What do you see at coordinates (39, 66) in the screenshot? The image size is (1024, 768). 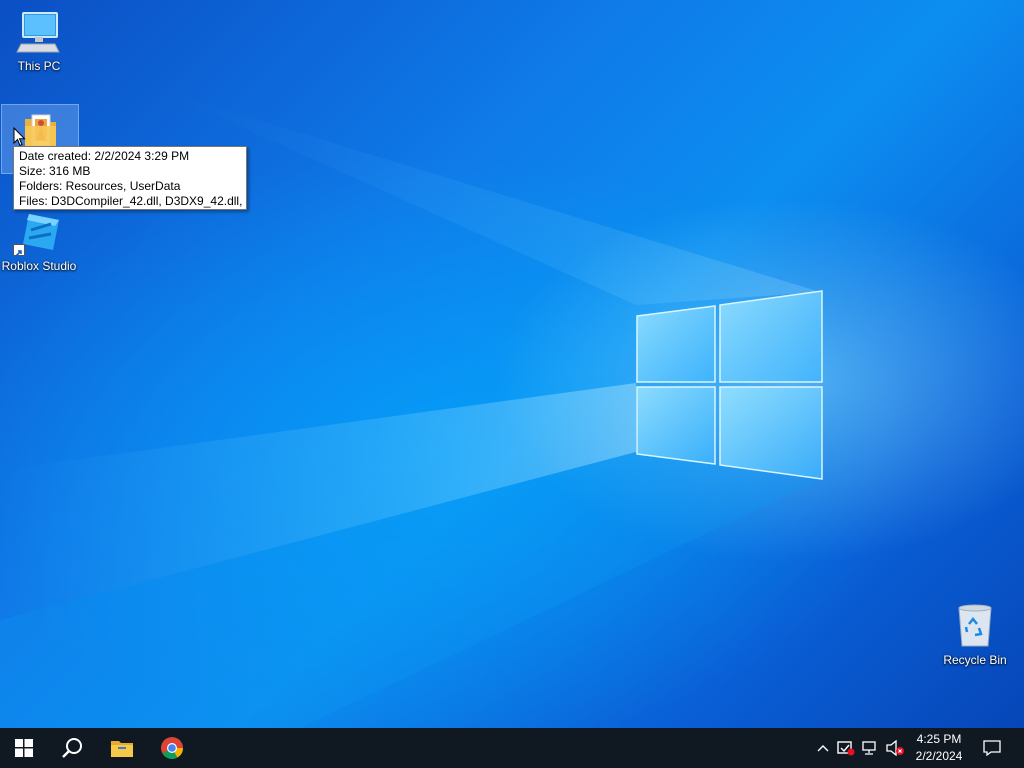 I see `desktop-icon-label: This PC` at bounding box center [39, 66].